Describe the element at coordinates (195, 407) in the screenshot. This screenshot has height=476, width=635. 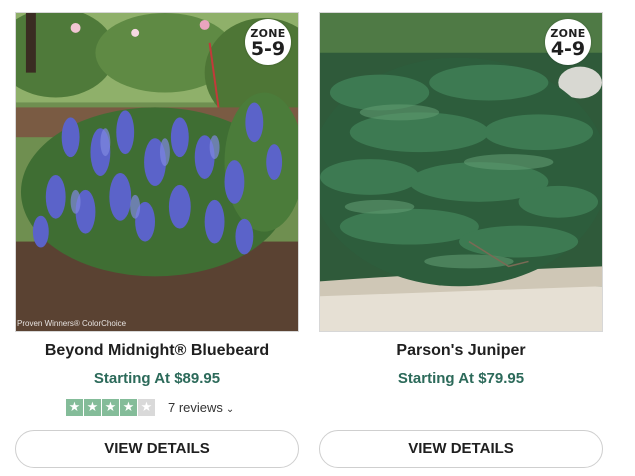
I see `reviews-count: 7 reviews` at that location.